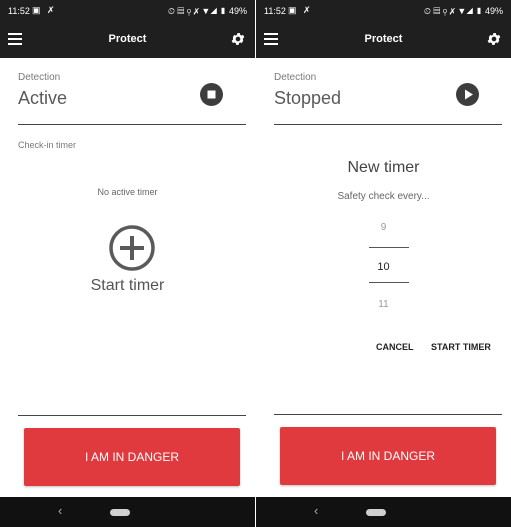 This screenshot has height=527, width=511. What do you see at coordinates (43, 98) in the screenshot?
I see `detection-state: Active` at bounding box center [43, 98].